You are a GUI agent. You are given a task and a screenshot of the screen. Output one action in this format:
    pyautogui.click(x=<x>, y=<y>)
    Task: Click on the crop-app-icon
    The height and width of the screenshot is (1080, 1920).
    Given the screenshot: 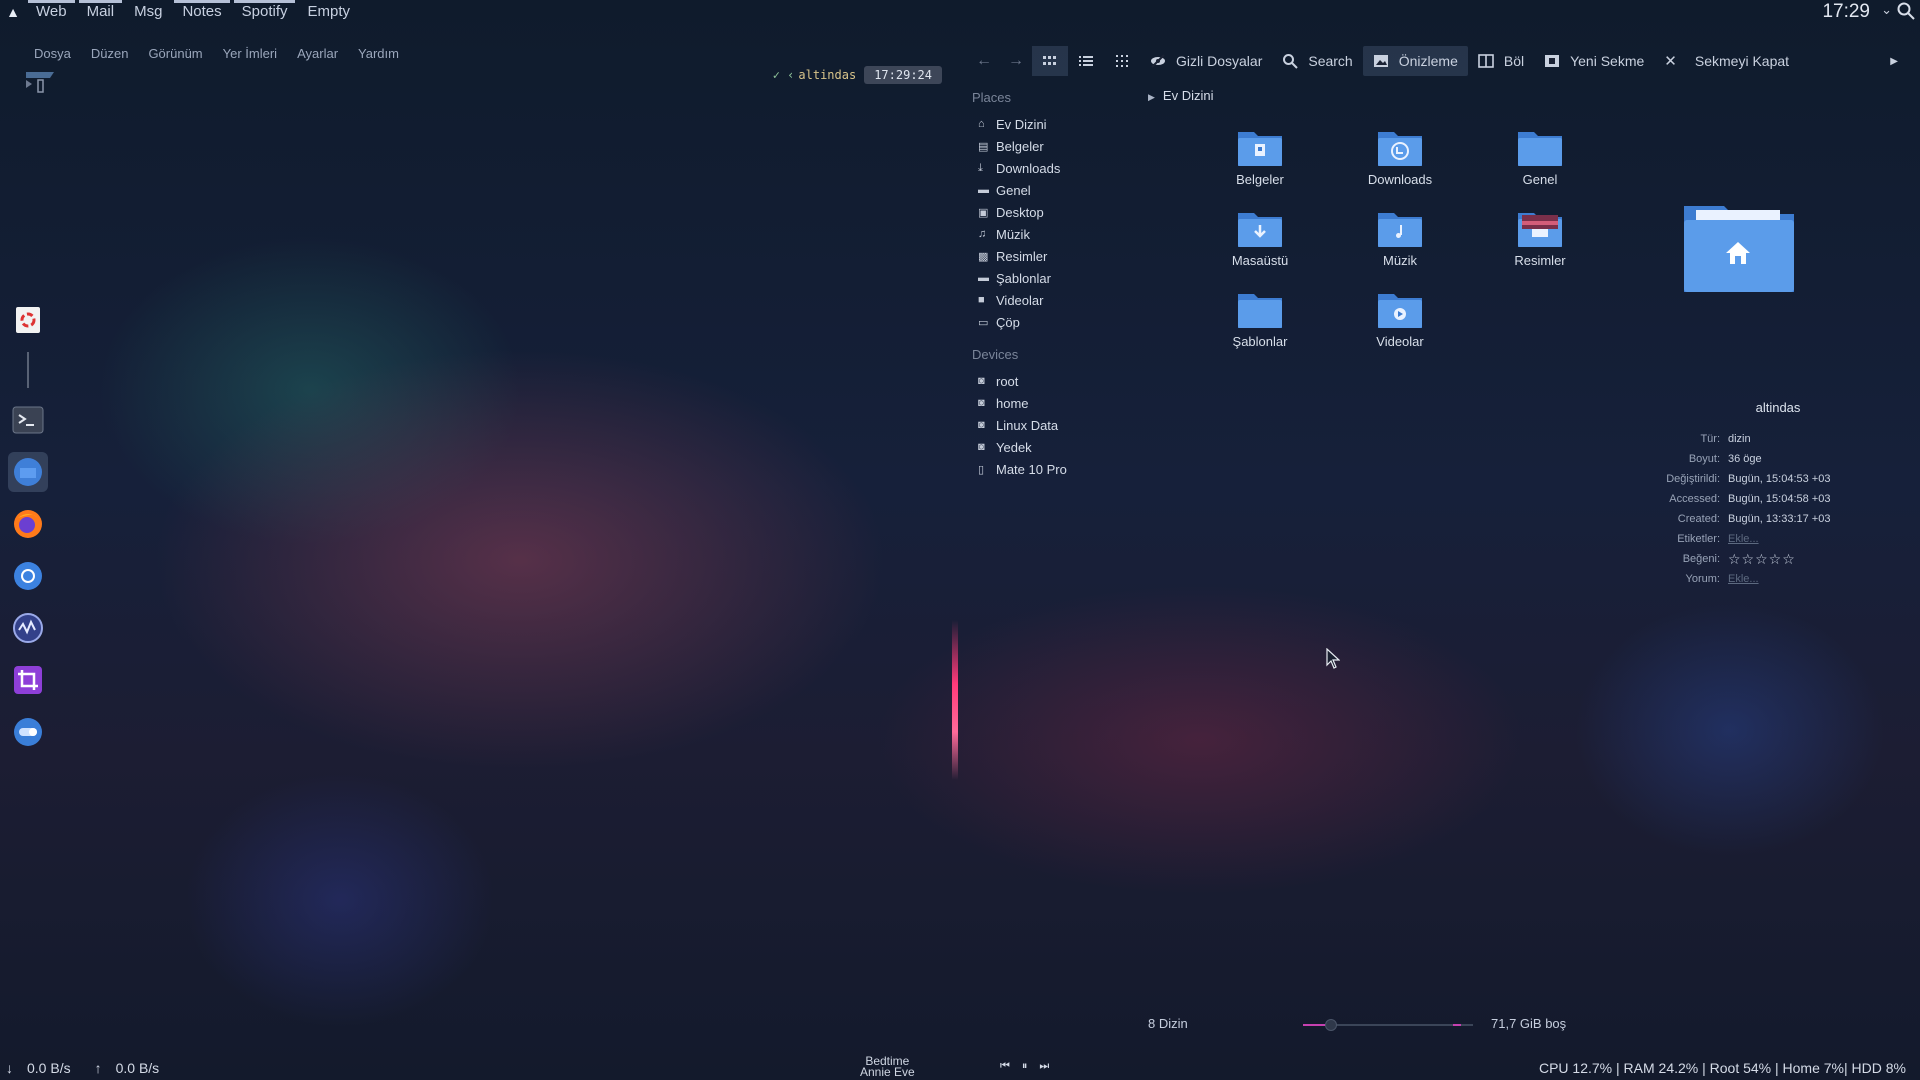 What is the action you would take?
    pyautogui.click(x=28, y=680)
    